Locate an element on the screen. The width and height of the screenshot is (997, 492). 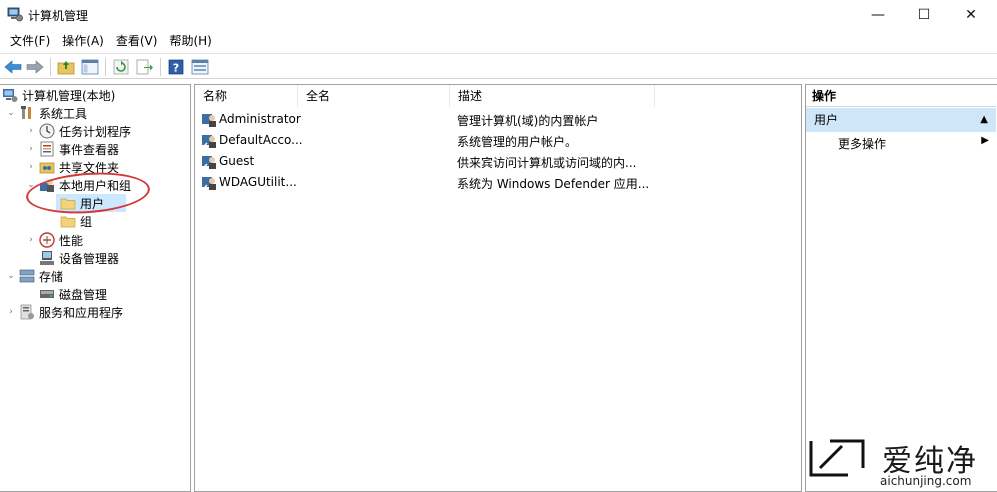
submenu-arrow-icon: ▶ is located at coordinates (985, 140).